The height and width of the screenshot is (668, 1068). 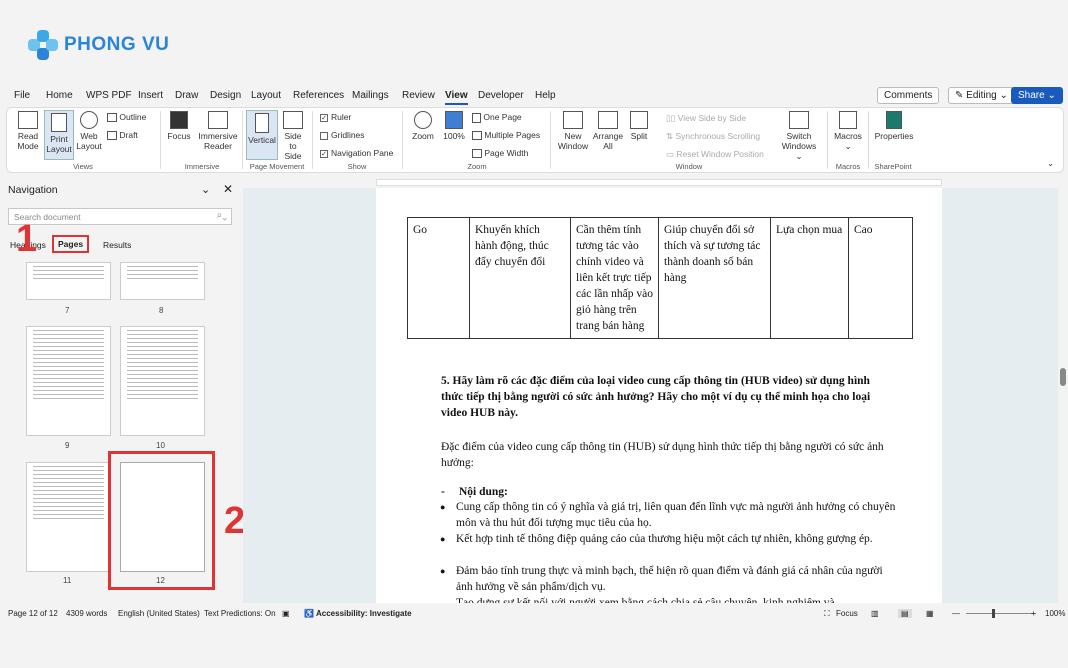 I want to click on split-button: Split, so click(x=639, y=126).